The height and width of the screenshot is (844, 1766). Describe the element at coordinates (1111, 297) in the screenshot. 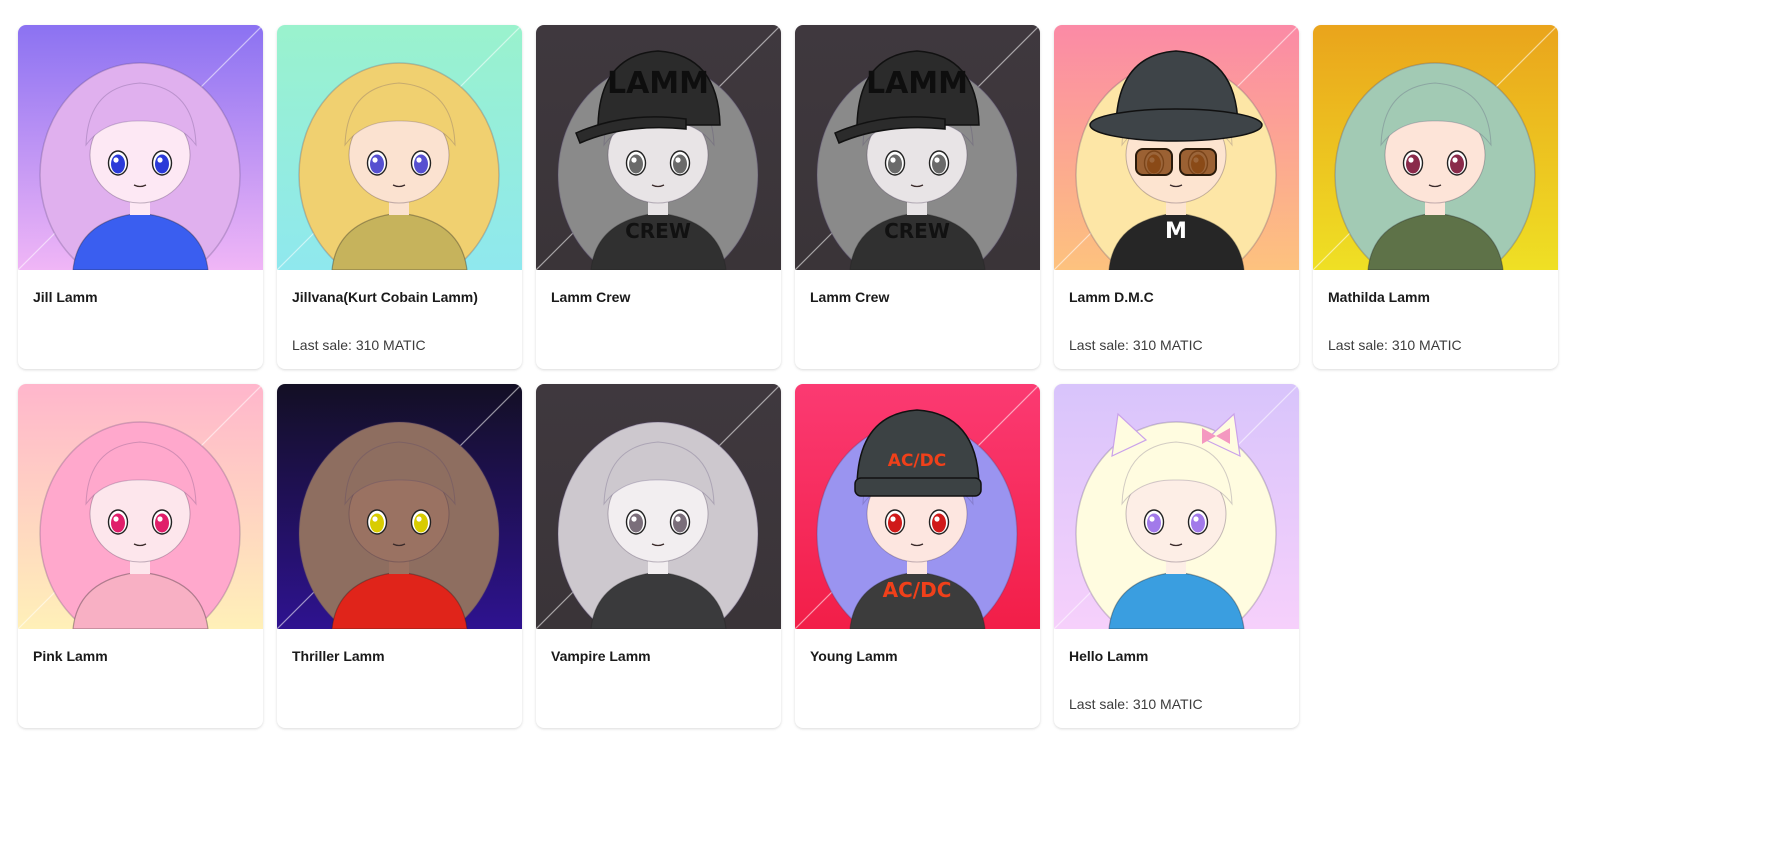

I see `nft-name: Lamm D.M.C` at that location.